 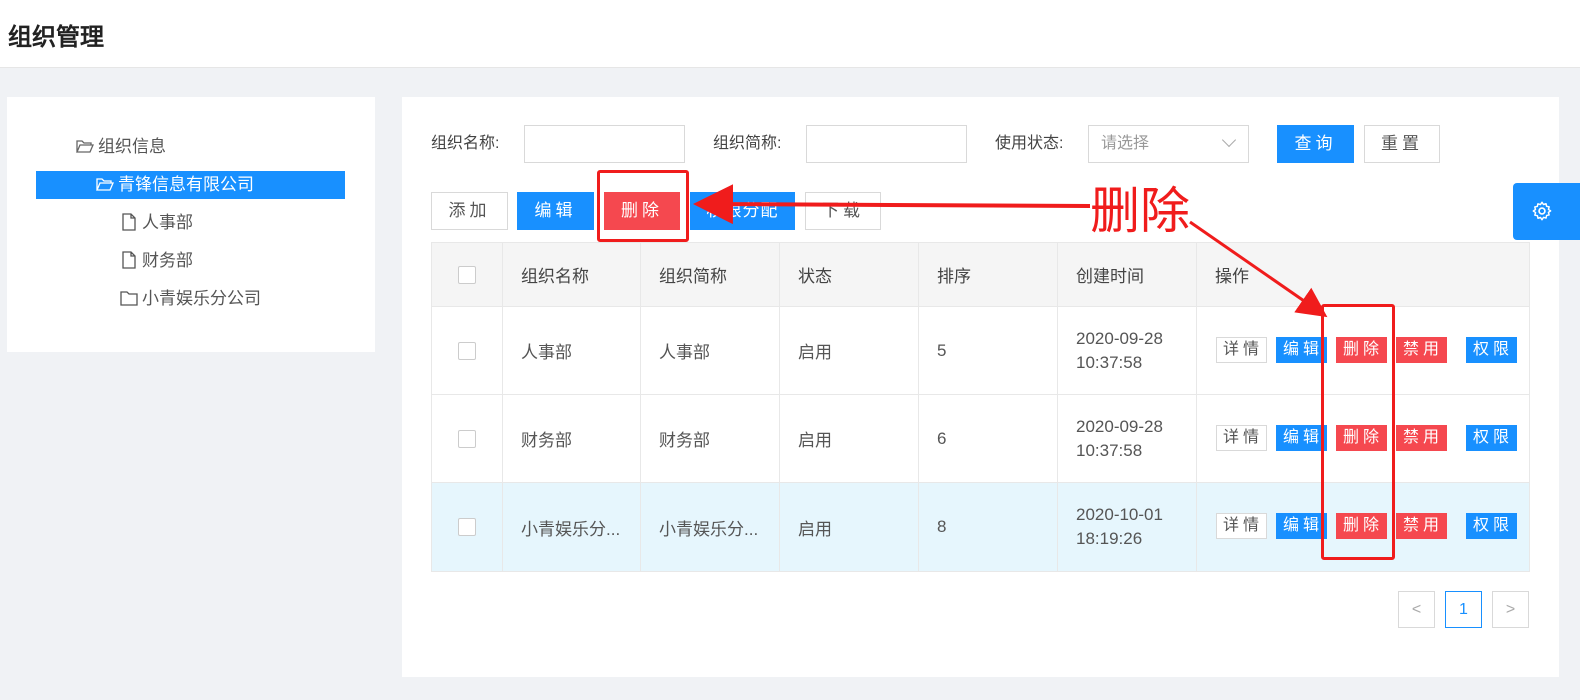 What do you see at coordinates (1029, 143) in the screenshot?
I see `status-label: 使用状态:` at bounding box center [1029, 143].